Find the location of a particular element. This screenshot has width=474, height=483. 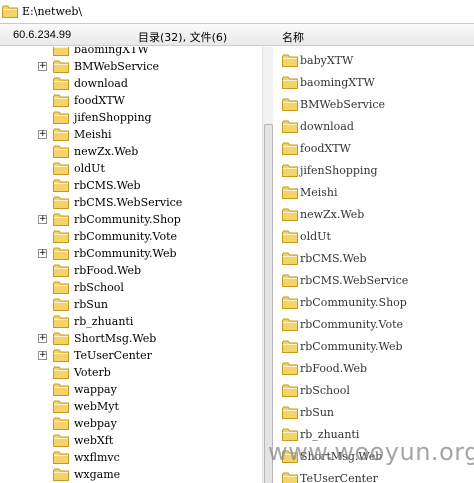

file-list-item-label: oldUt is located at coordinates (315, 236).